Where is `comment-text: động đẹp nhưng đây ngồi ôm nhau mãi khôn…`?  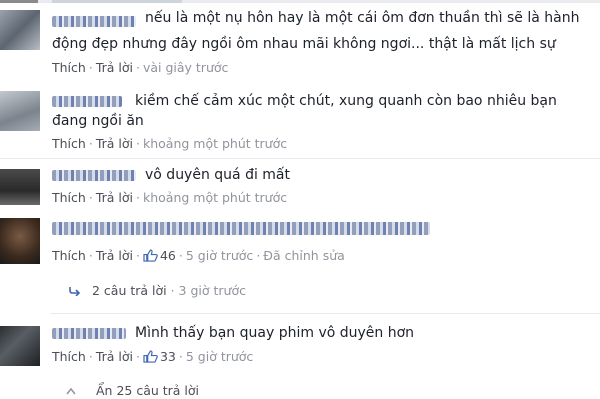
comment-text: động đẹp nhưng đây ngồi ôm nhau mãi khôn… is located at coordinates (304, 44).